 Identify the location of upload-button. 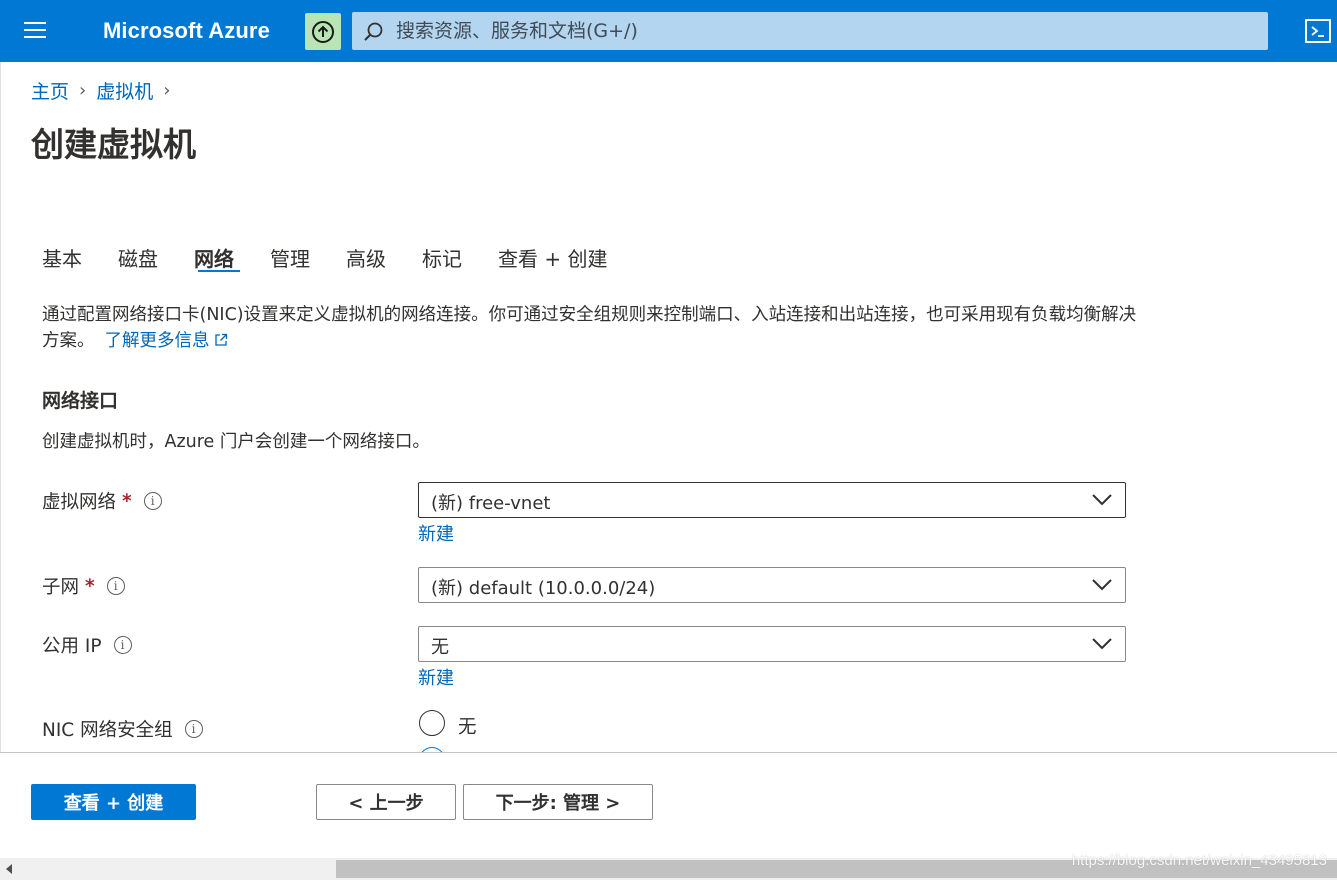
(323, 31).